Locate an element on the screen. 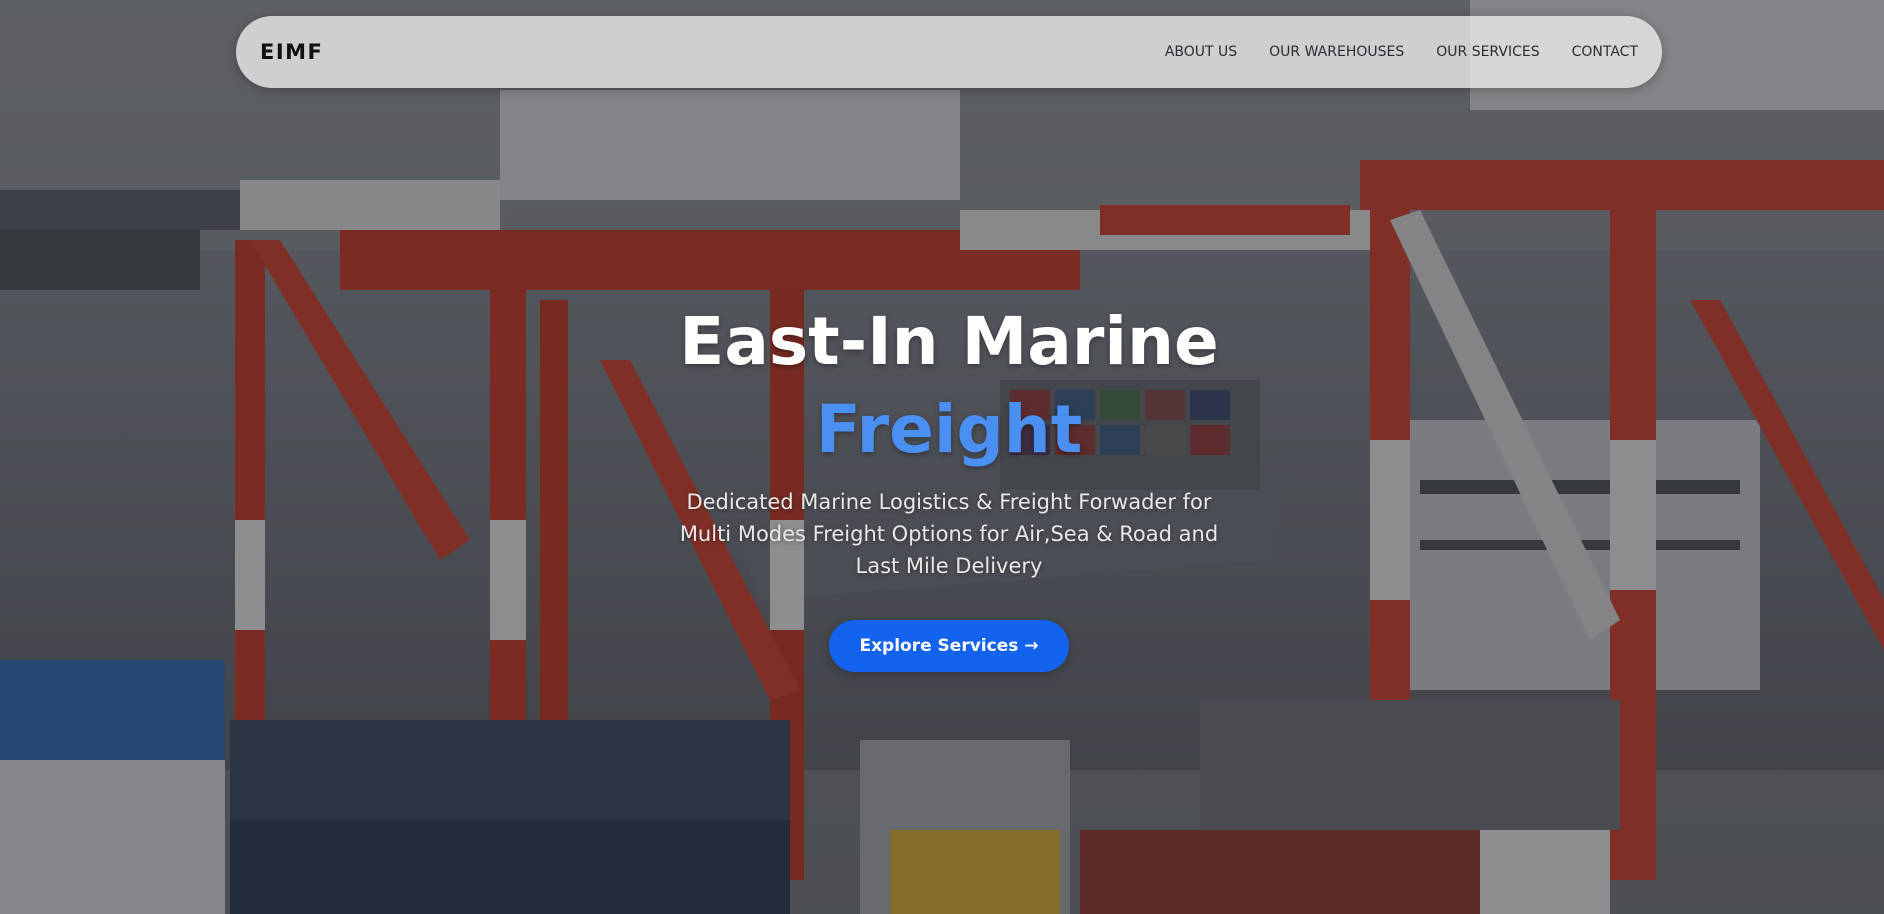 The height and width of the screenshot is (914, 1884). nav-link-contact: CONTACT is located at coordinates (1605, 52).